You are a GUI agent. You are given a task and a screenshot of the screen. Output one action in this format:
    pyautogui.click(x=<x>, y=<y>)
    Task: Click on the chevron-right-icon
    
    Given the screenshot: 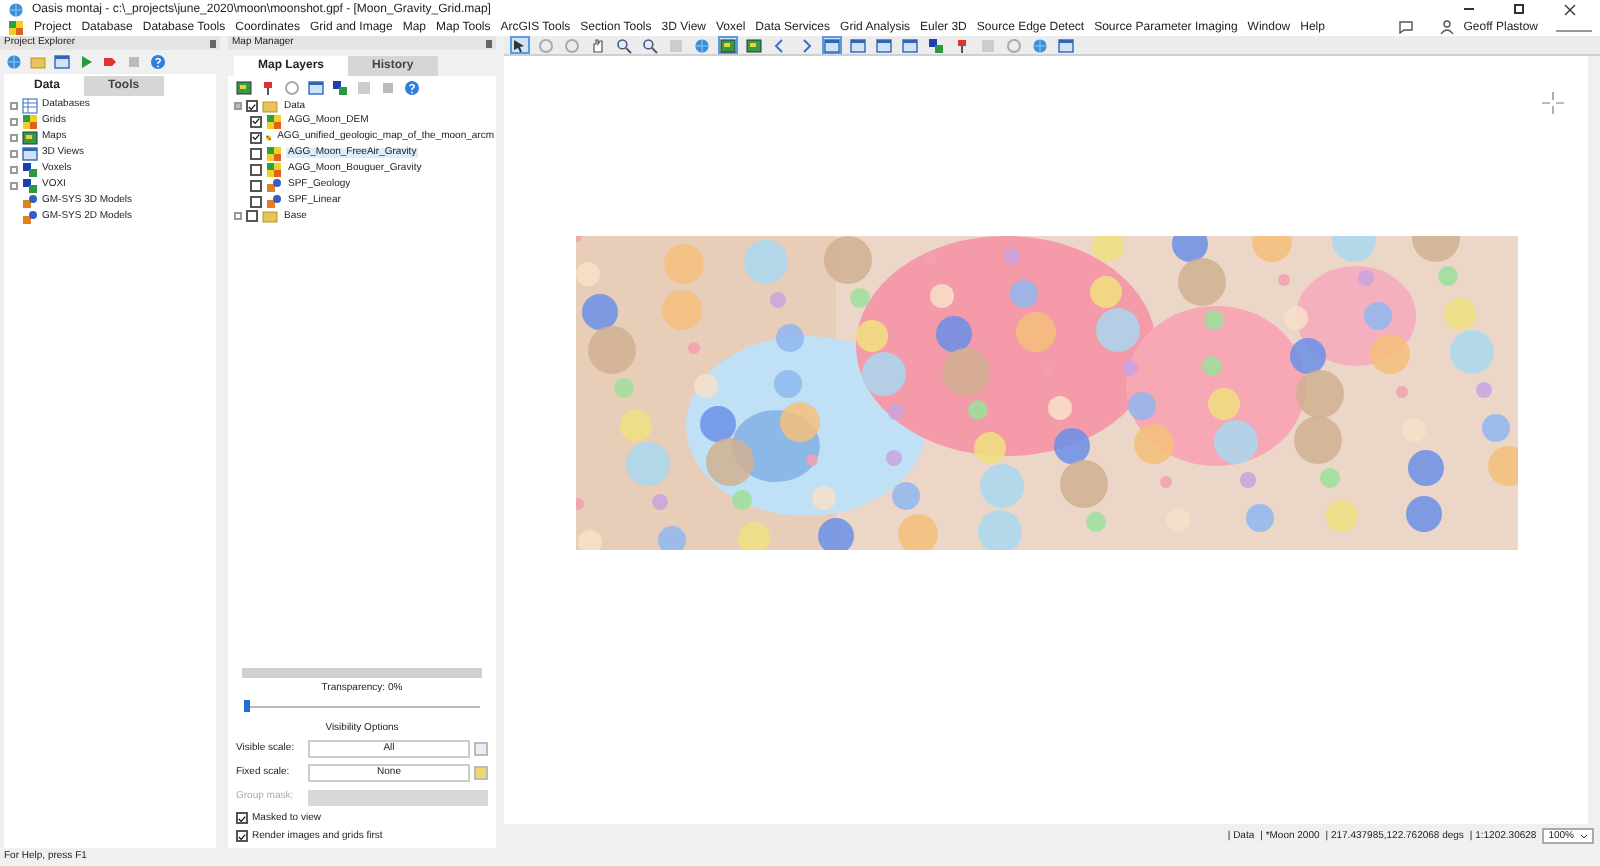 What is the action you would take?
    pyautogui.click(x=806, y=45)
    